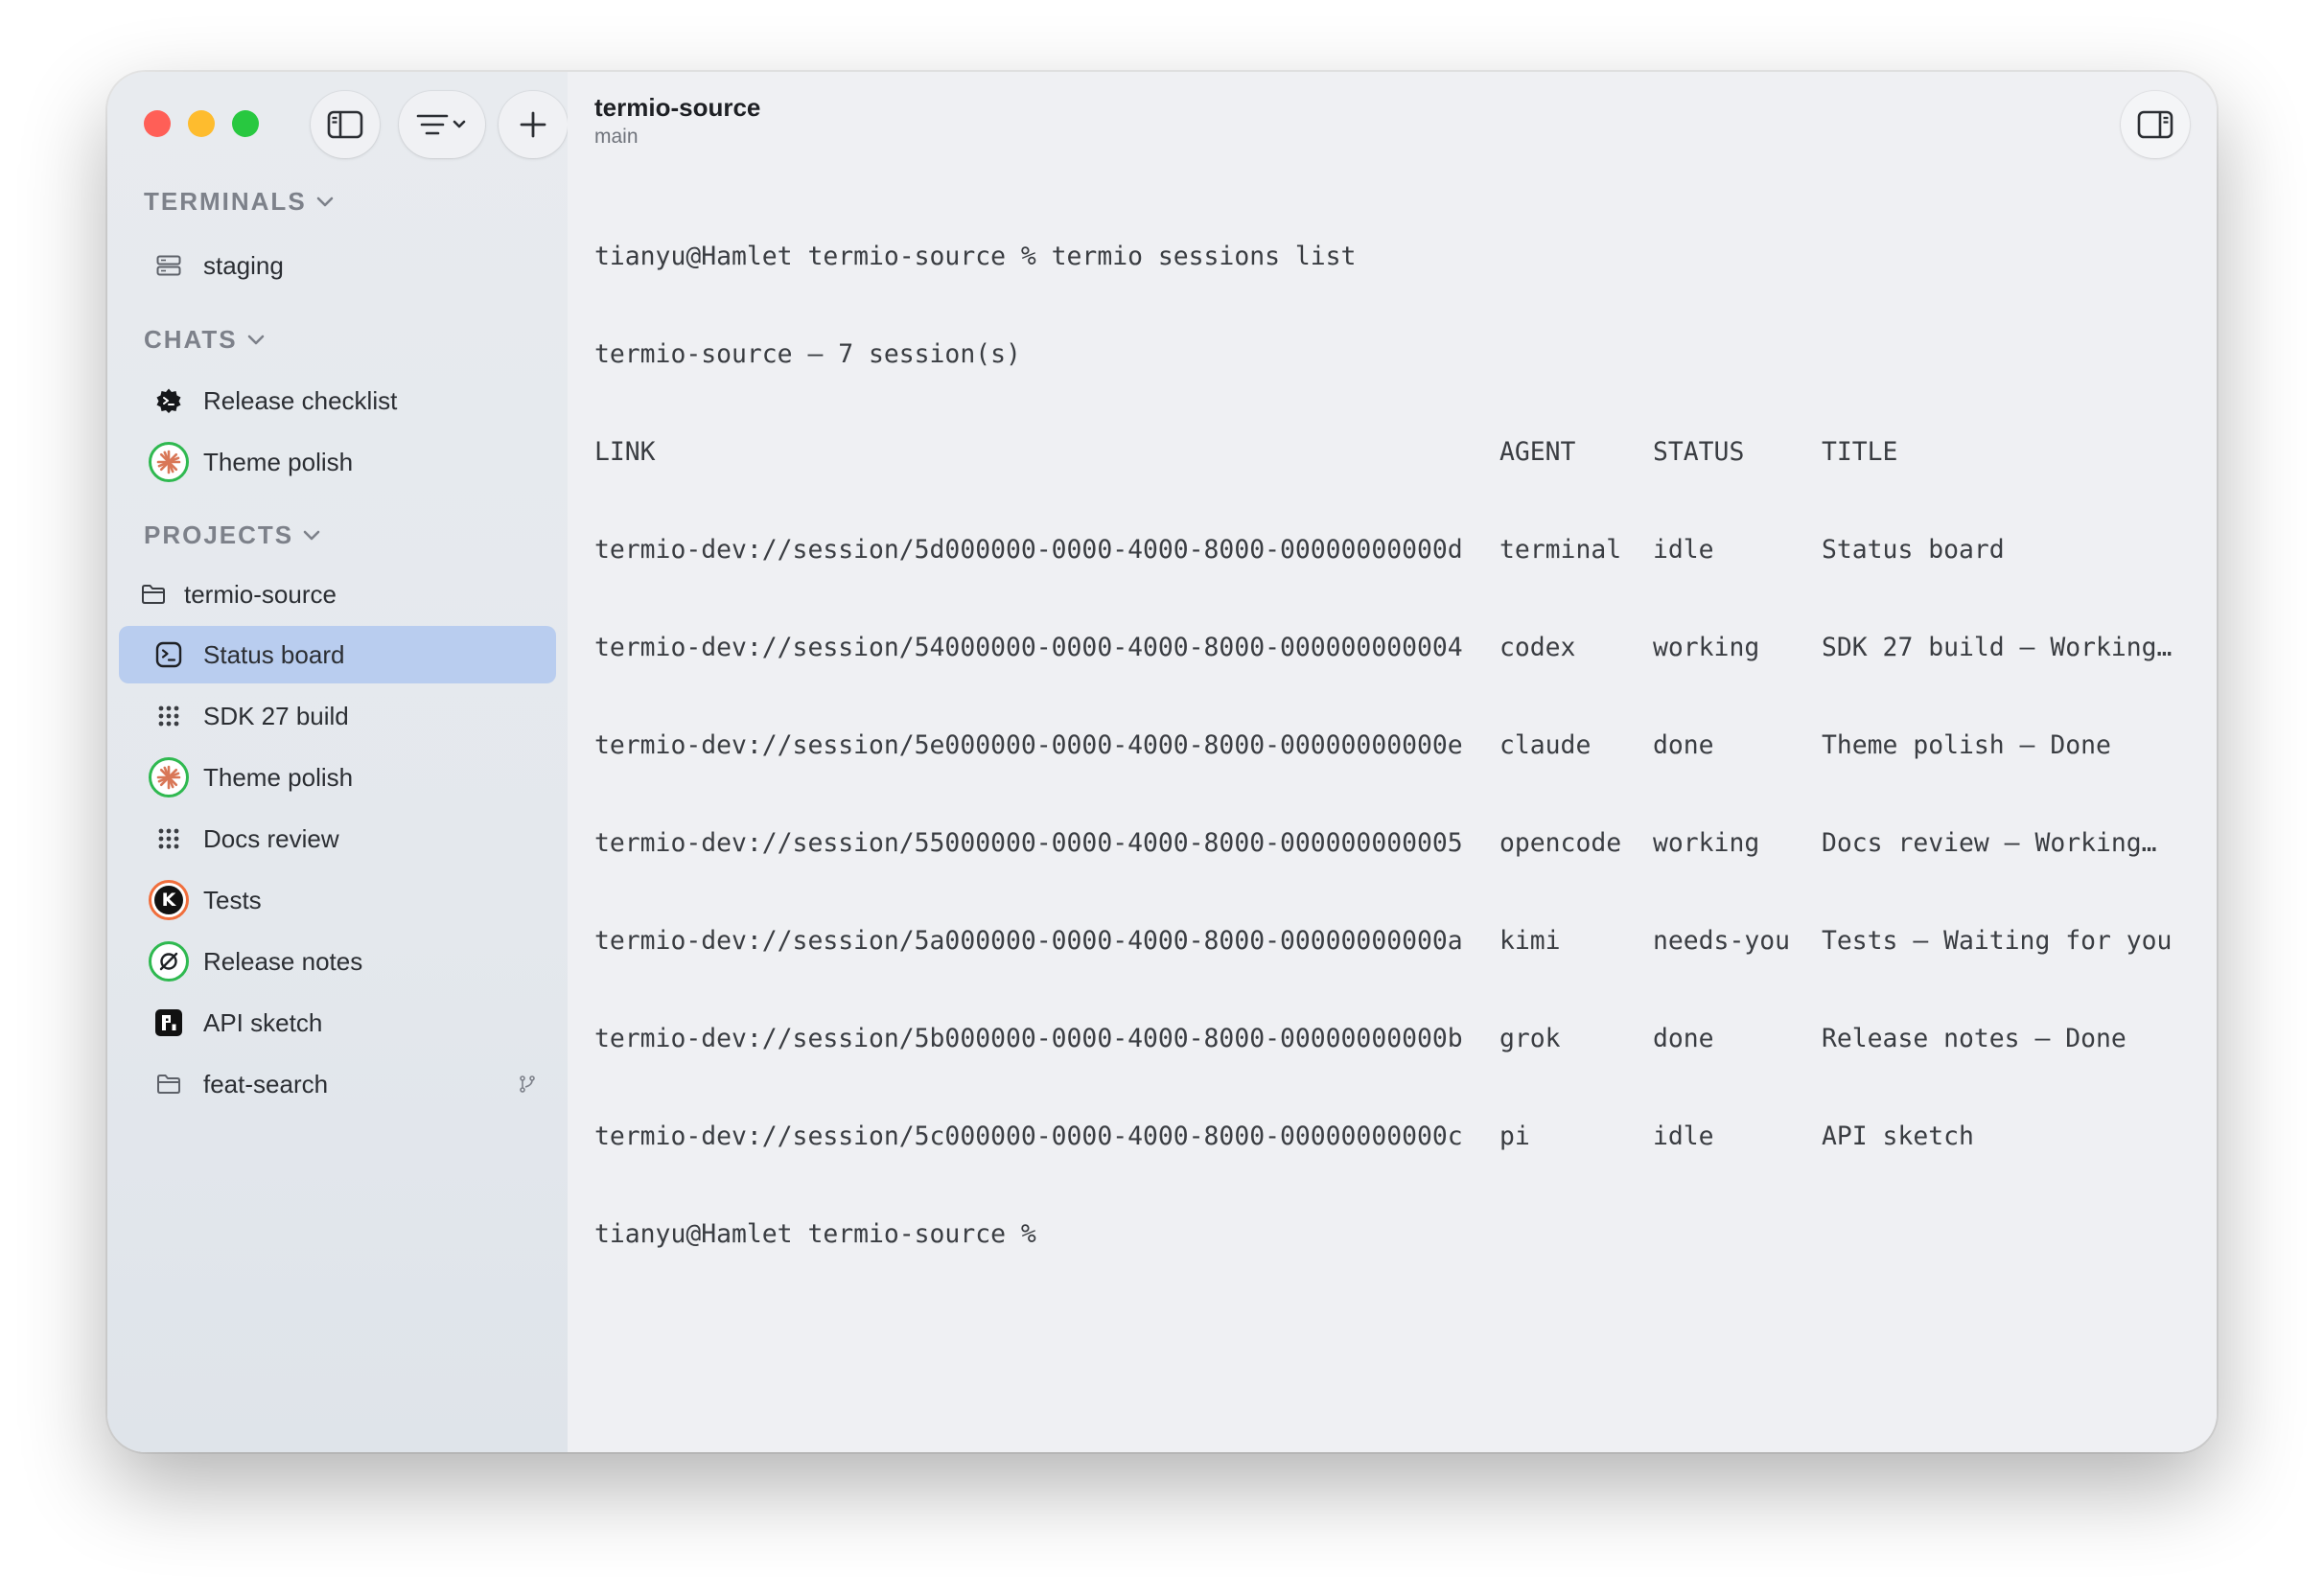 The width and height of the screenshot is (2324, 1595). Describe the element at coordinates (1530, 1039) in the screenshot. I see `session-agent: grok` at that location.